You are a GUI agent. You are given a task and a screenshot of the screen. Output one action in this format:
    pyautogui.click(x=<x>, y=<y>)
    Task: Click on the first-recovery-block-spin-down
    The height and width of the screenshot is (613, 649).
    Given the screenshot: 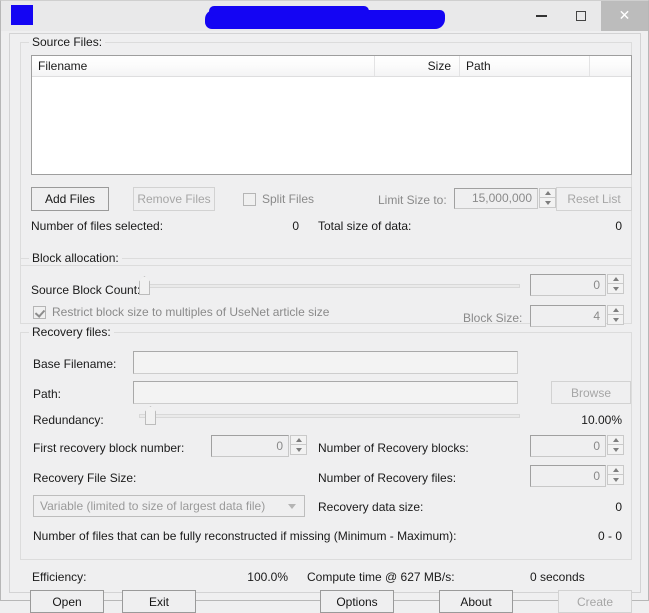 What is the action you would take?
    pyautogui.click(x=298, y=450)
    